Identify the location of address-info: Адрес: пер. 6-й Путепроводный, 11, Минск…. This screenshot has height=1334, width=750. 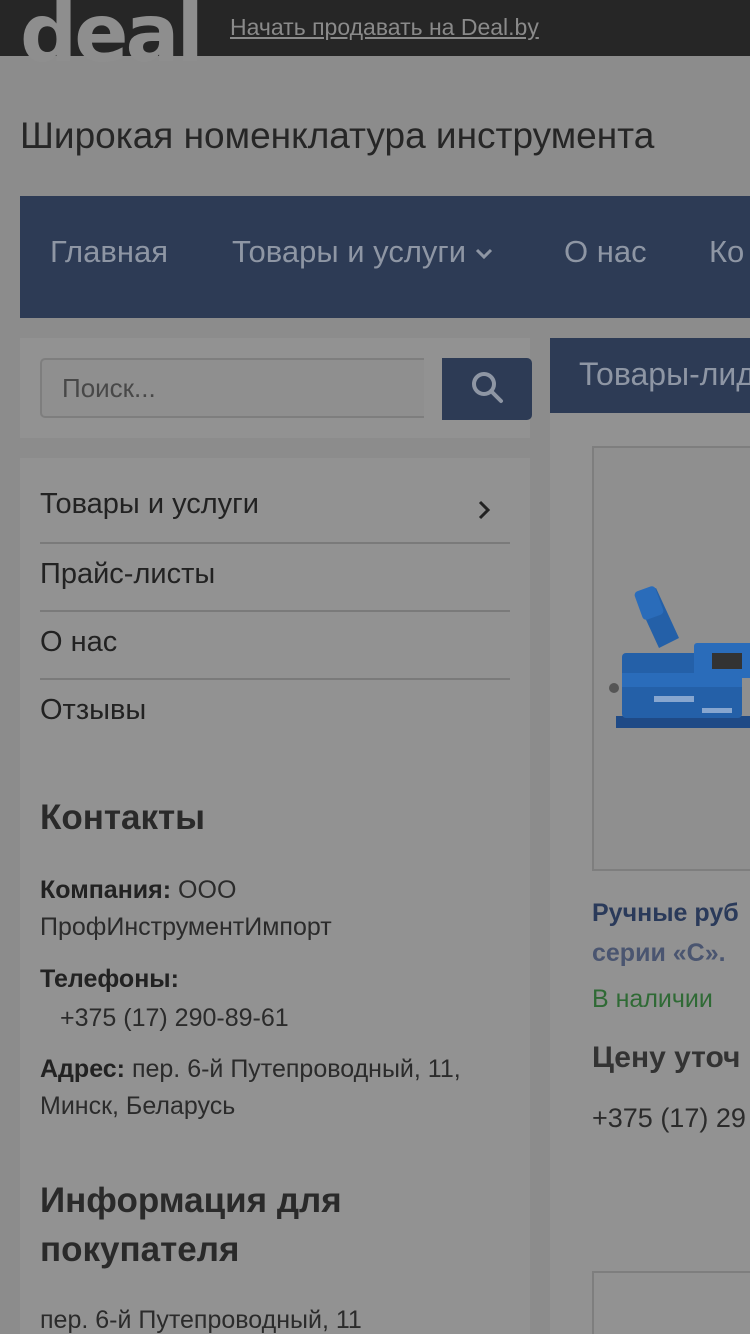
(275, 1088).